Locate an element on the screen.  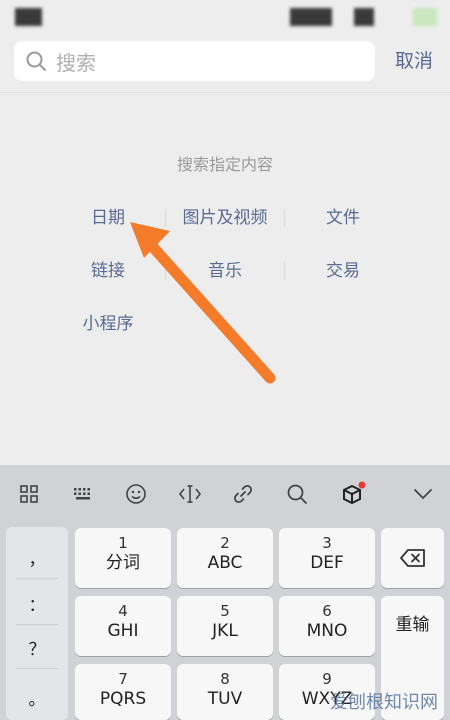
key-8-tuv: 8 TUV is located at coordinates (225, 692).